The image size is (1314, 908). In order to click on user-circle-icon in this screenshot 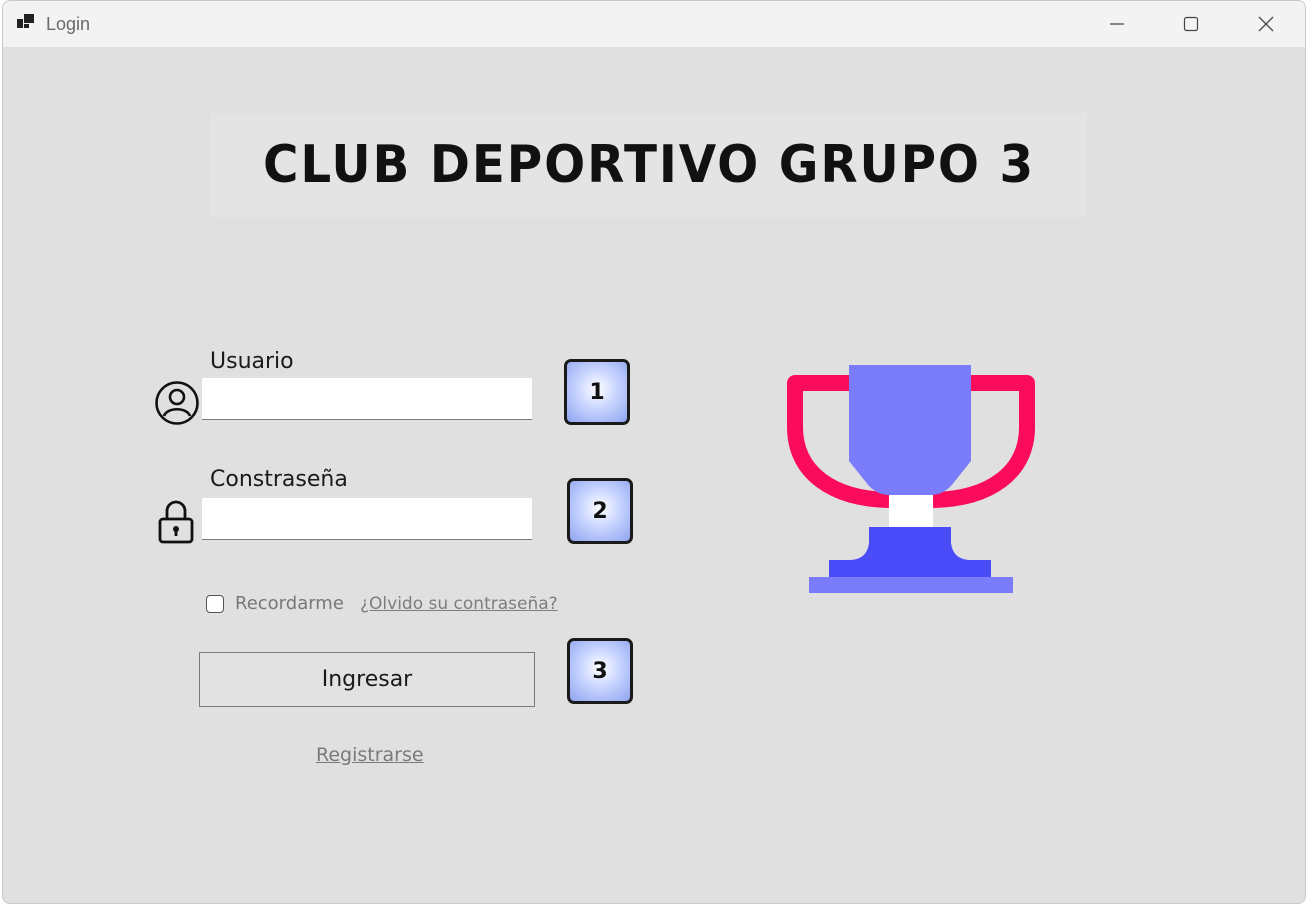, I will do `click(177, 405)`.